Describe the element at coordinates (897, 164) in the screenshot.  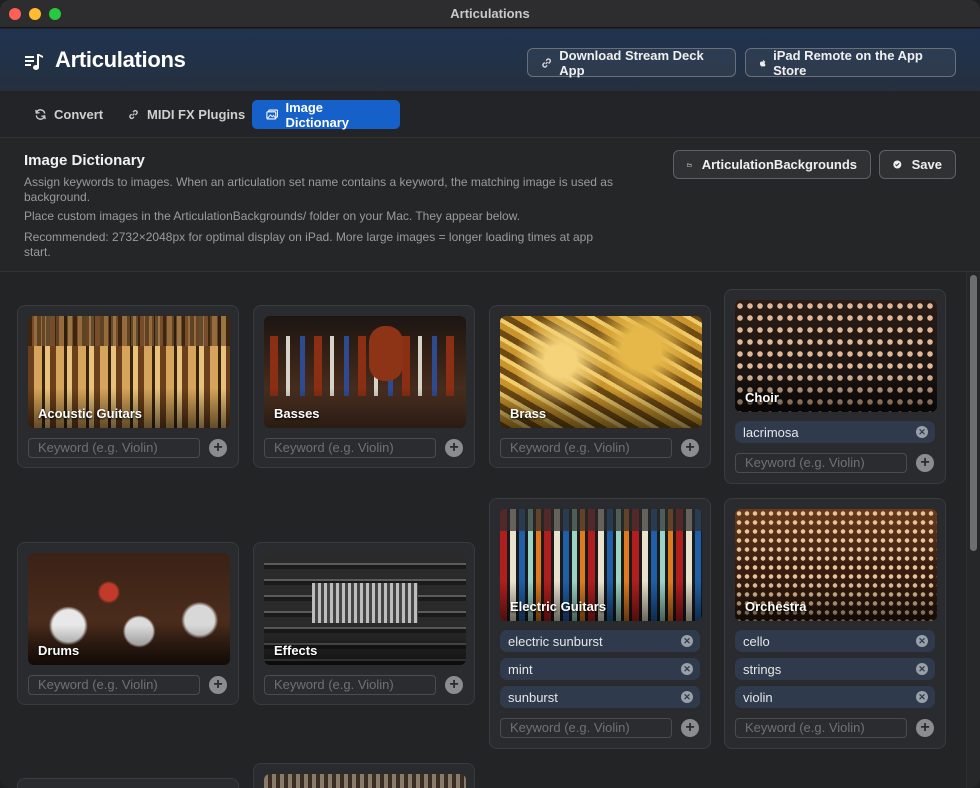
I see `checkmark-circle-icon` at that location.